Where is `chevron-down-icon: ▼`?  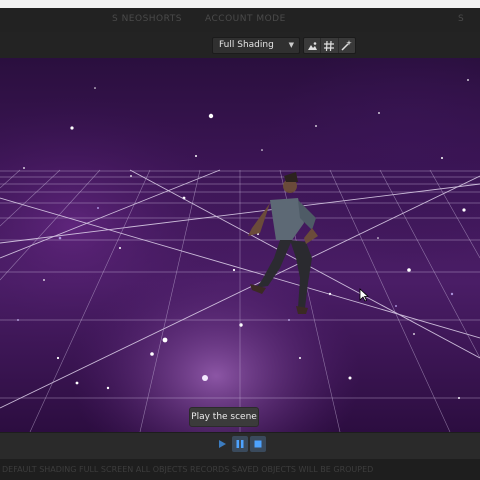 chevron-down-icon: ▼ is located at coordinates (291, 45).